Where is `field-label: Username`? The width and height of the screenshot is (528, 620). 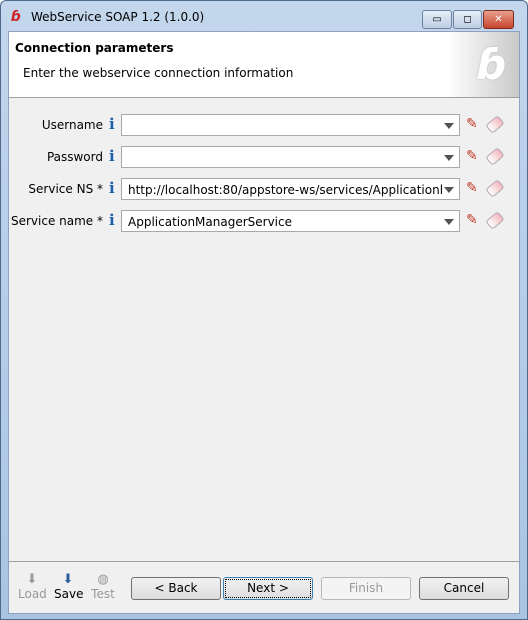 field-label: Username is located at coordinates (72, 125).